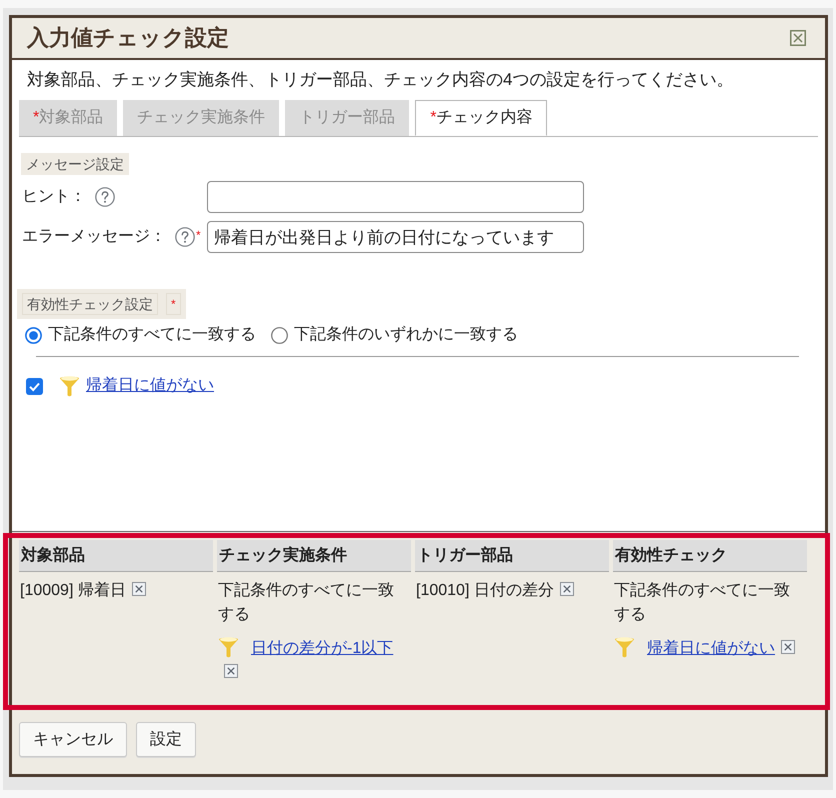 The image size is (836, 798). Describe the element at coordinates (406, 334) in the screenshot. I see `radio-label: 下記条件のいずれかに一致する` at that location.